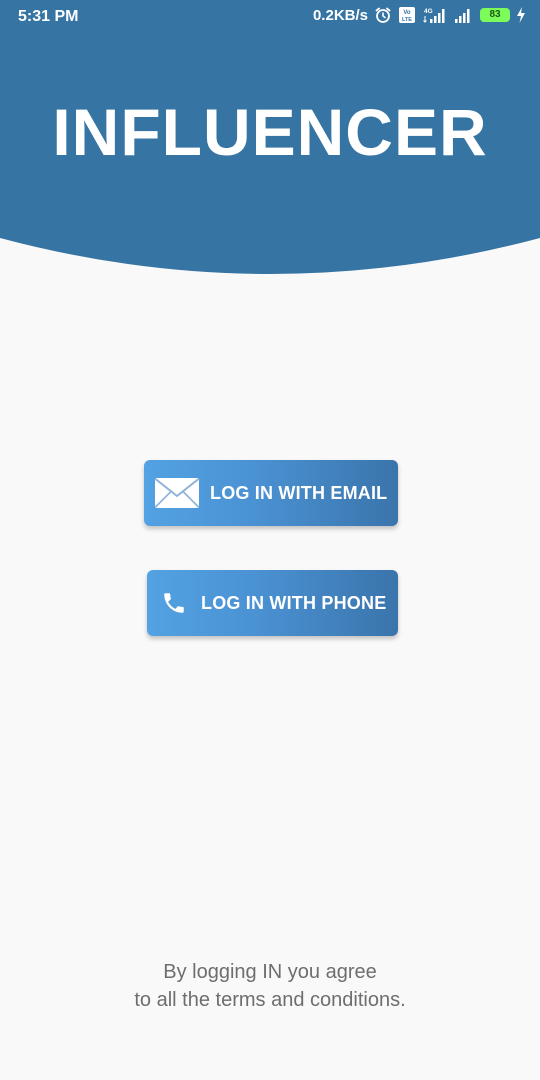 The height and width of the screenshot is (1080, 540). Describe the element at coordinates (270, 132) in the screenshot. I see `app-title: INFLUENCER` at that location.